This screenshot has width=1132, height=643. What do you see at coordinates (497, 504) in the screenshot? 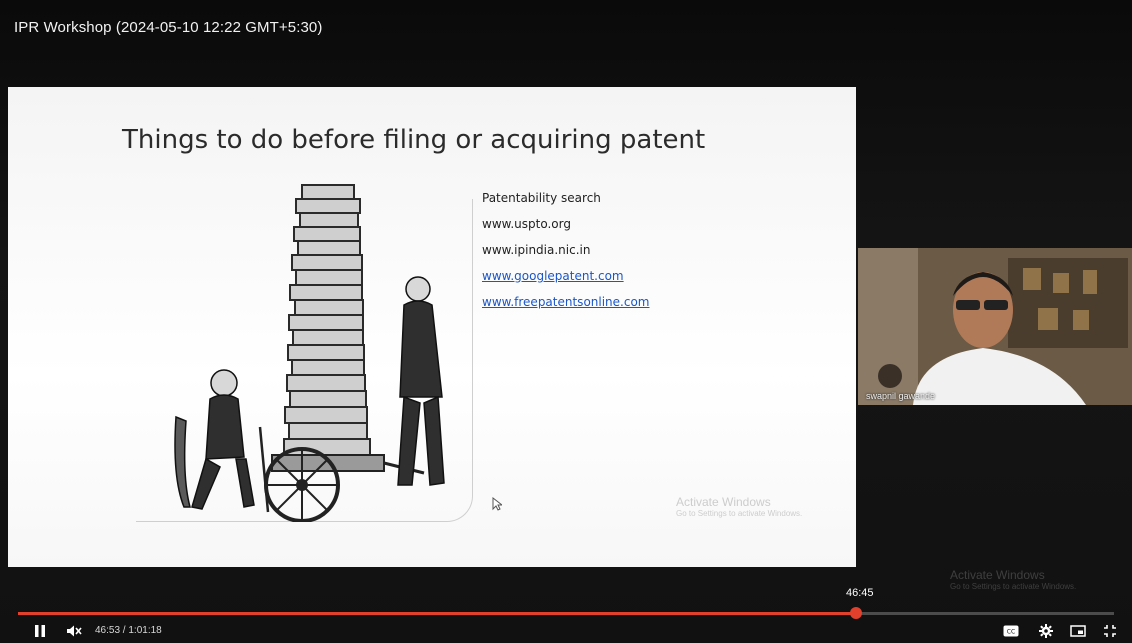
I see `mouse-cursor-icon` at bounding box center [497, 504].